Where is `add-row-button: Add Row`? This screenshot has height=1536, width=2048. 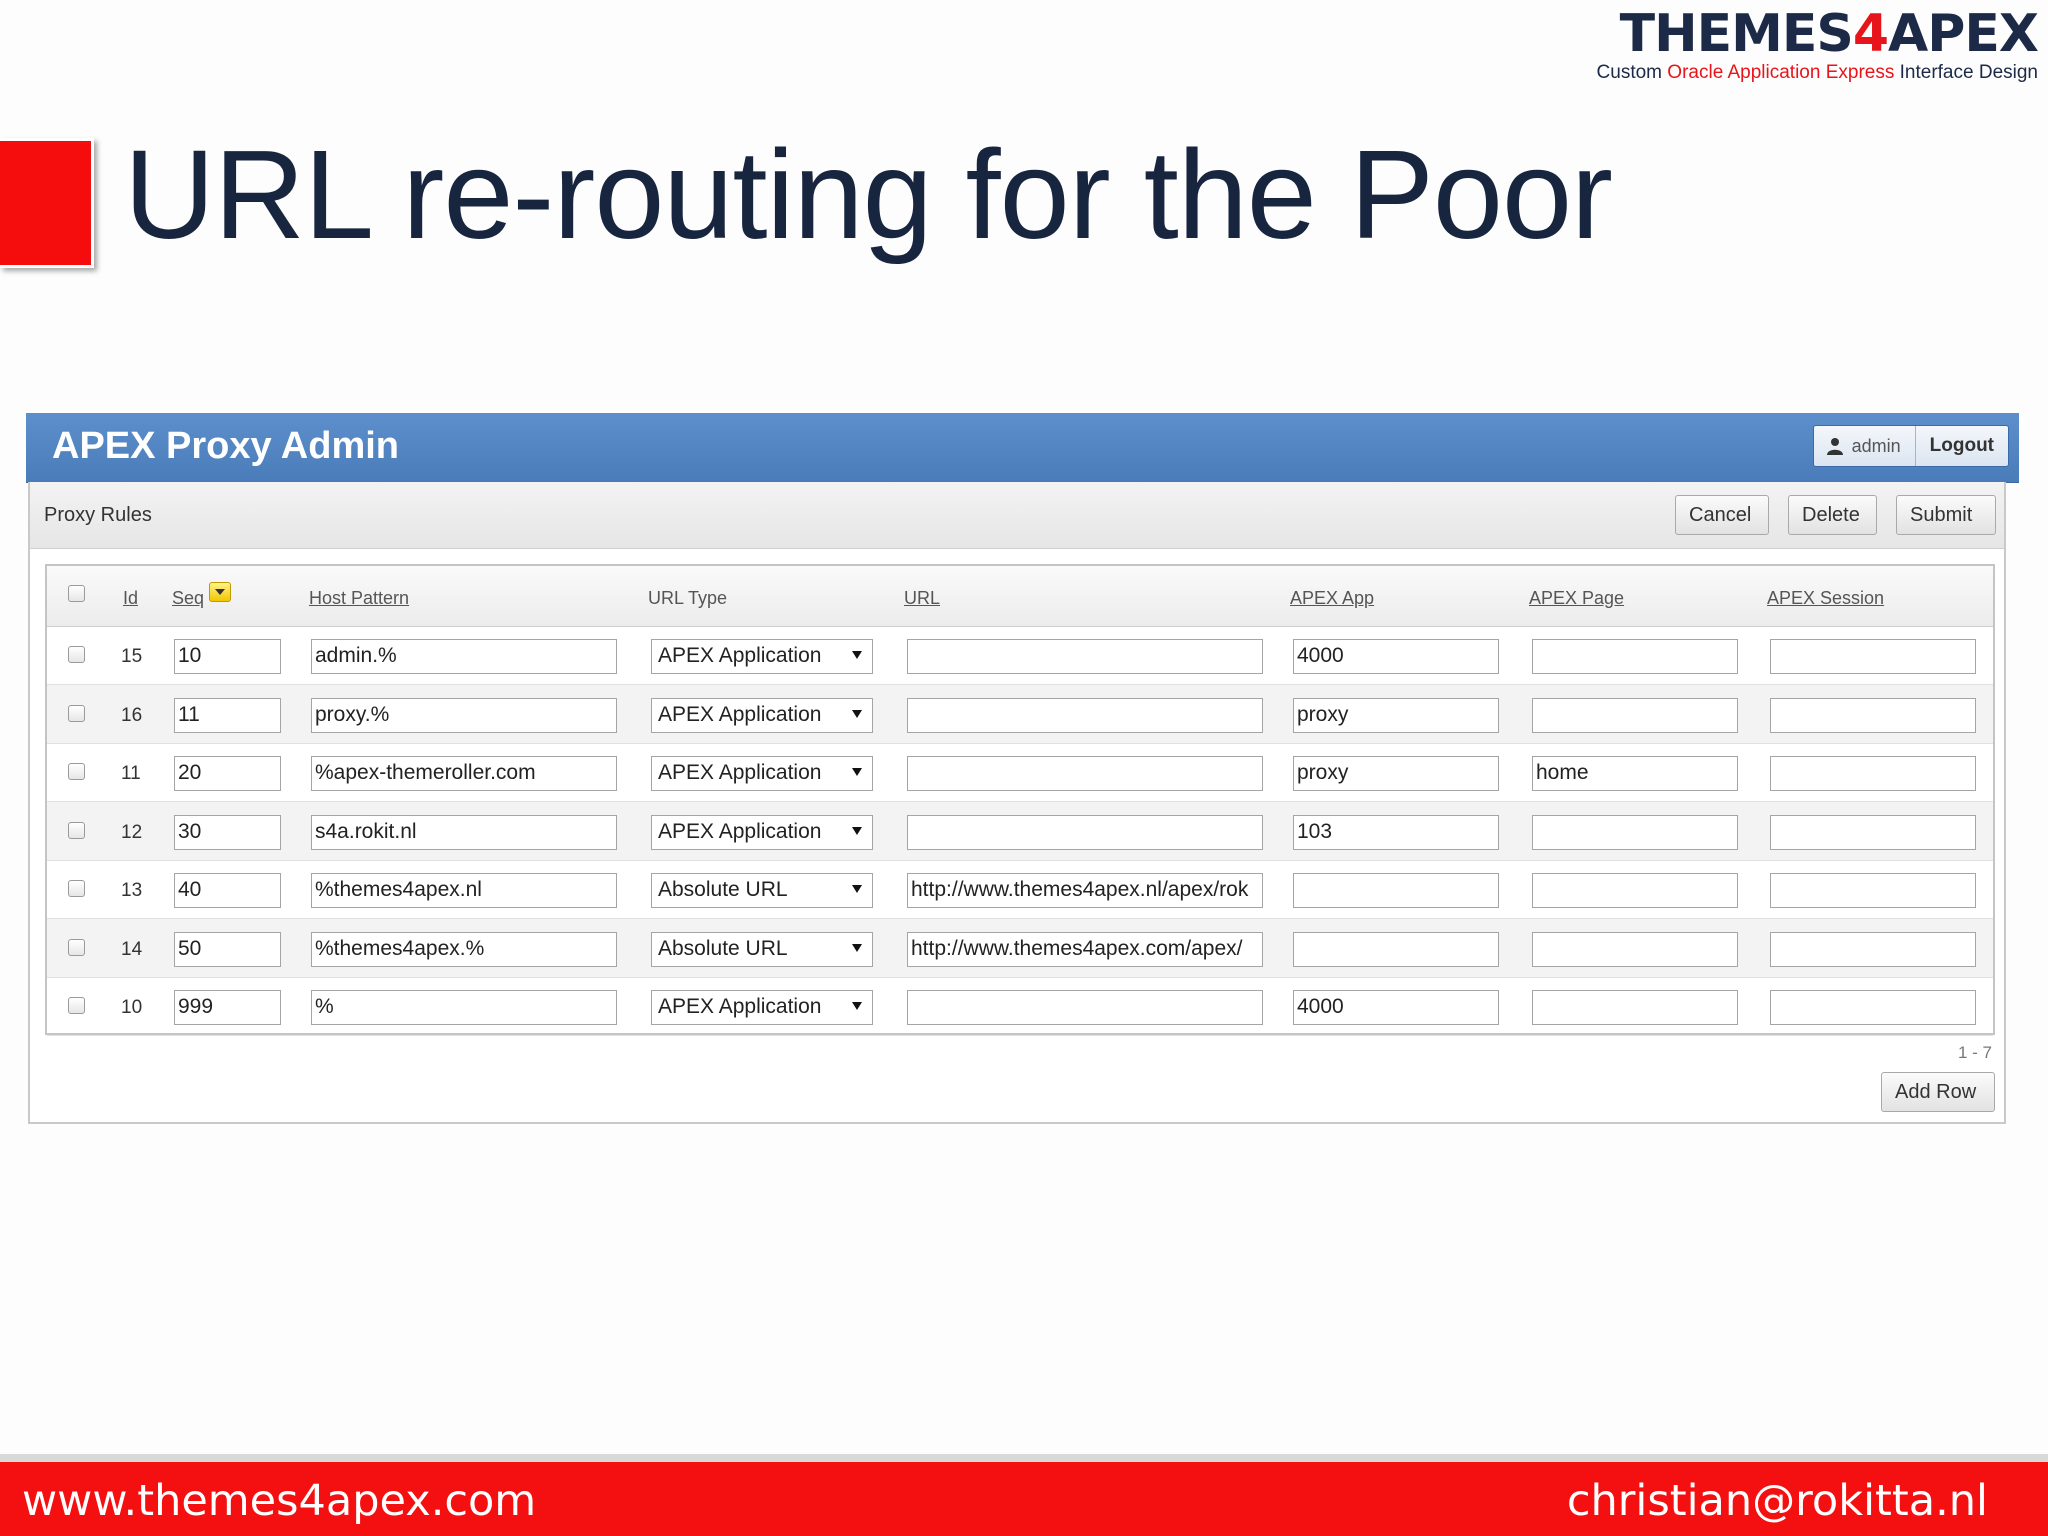 add-row-button: Add Row is located at coordinates (1938, 1092).